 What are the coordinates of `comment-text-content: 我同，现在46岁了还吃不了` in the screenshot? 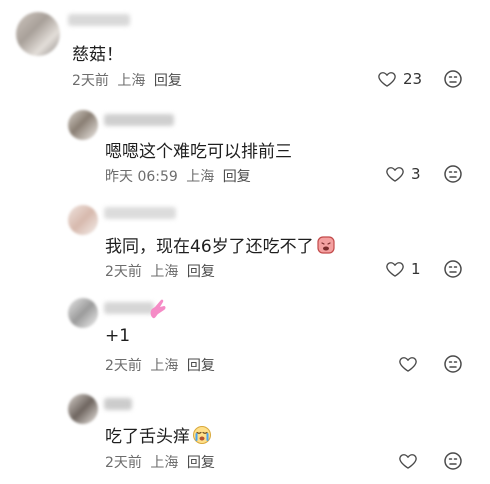 It's located at (209, 247).